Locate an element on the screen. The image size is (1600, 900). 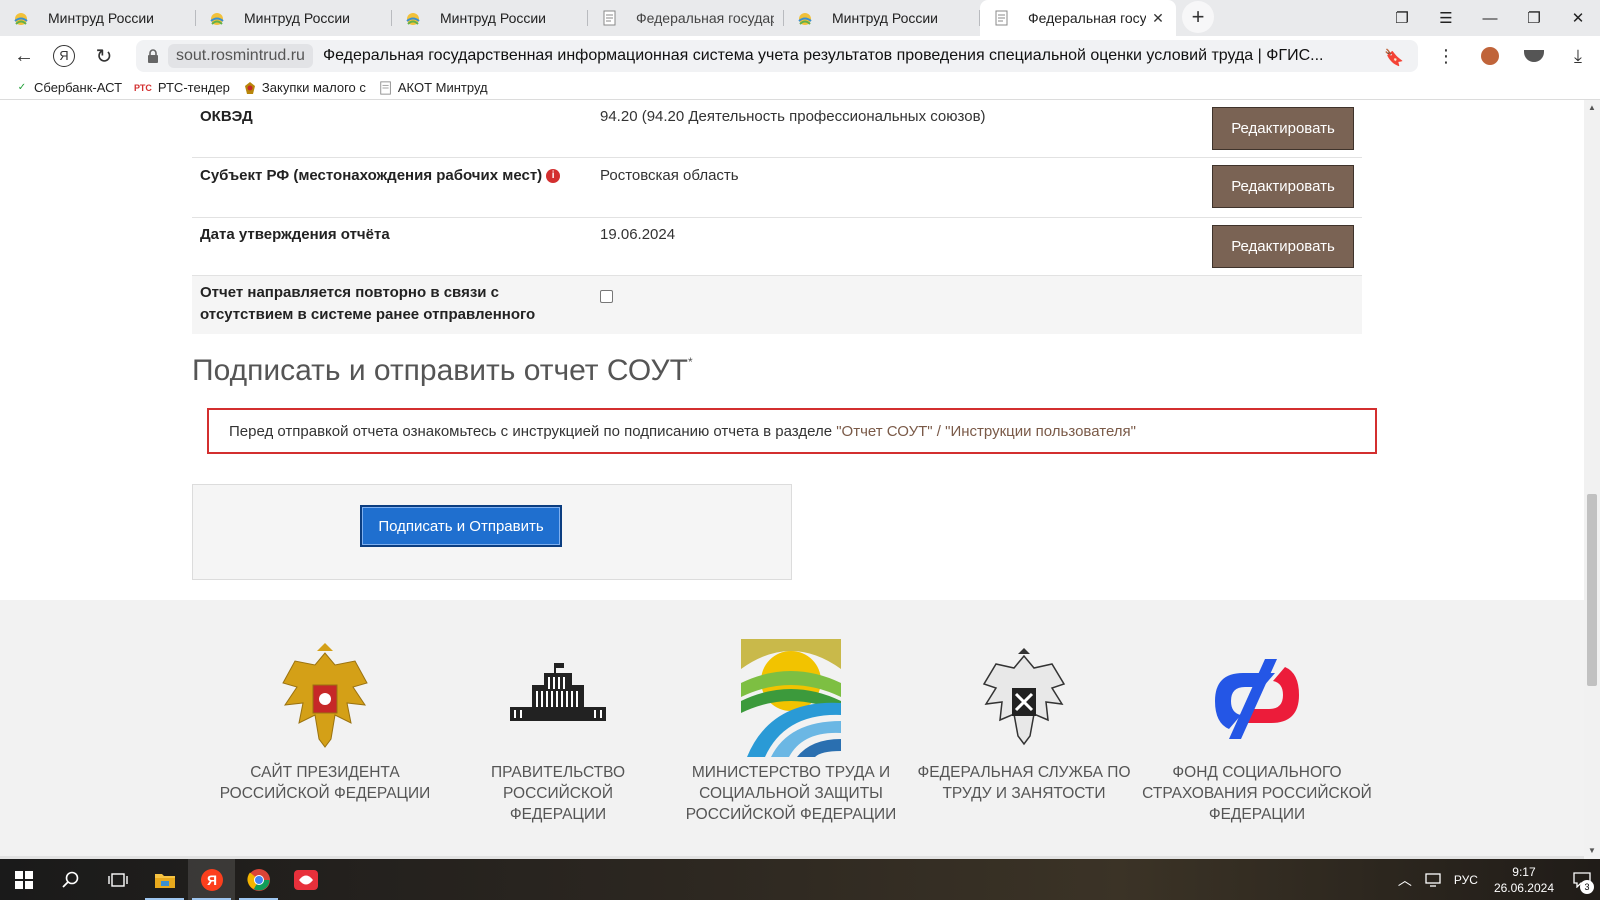
footer-org-rostrud: ФЕДЕРАЛЬНАЯ СЛУЖБА ПО ТРУДУ И ЗАНЯТОСТИ is located at coordinates (1024, 721).